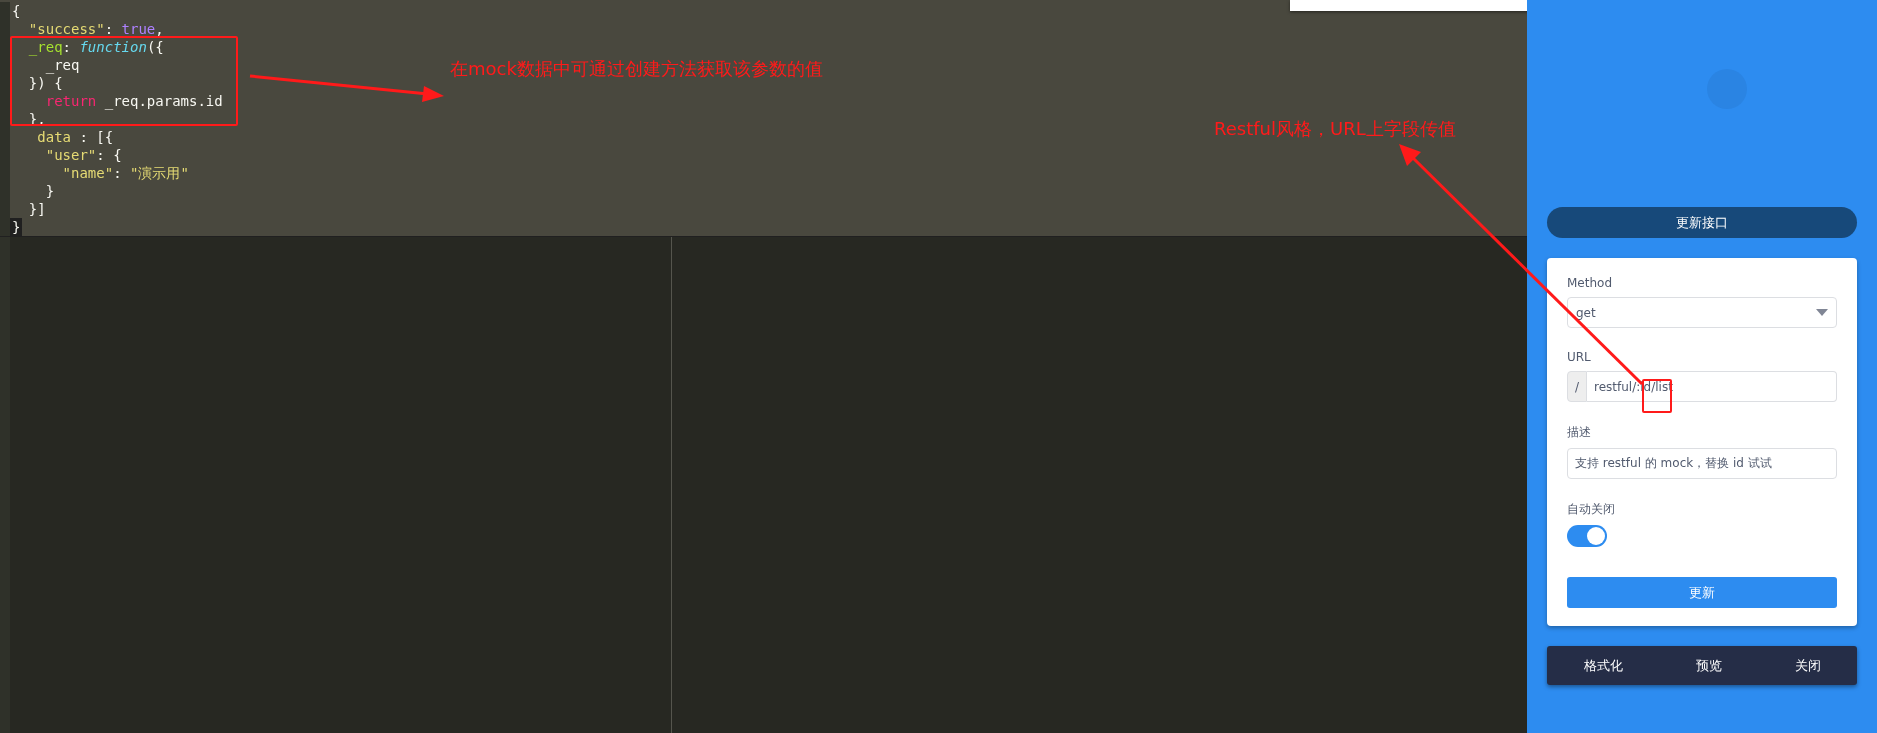 This screenshot has height=733, width=1877. Describe the element at coordinates (62, 65) in the screenshot. I see `code-line: _req` at that location.